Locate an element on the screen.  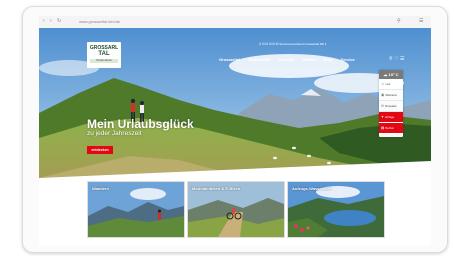
hero-subline: zu jeder Jahreszeit is located at coordinates (114, 133).